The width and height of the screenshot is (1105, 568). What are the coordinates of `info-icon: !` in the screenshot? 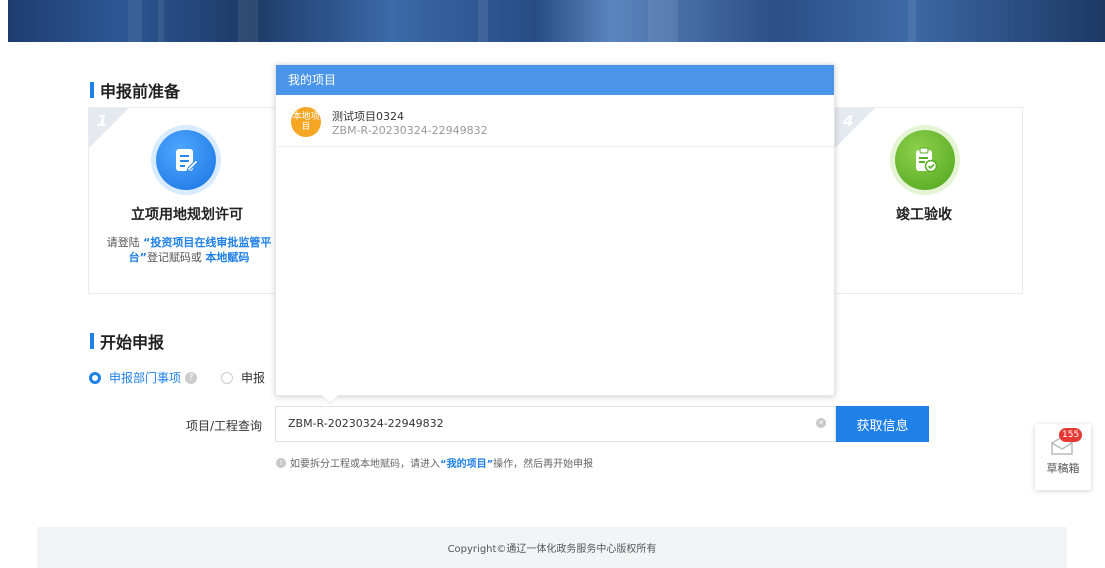 It's located at (281, 462).